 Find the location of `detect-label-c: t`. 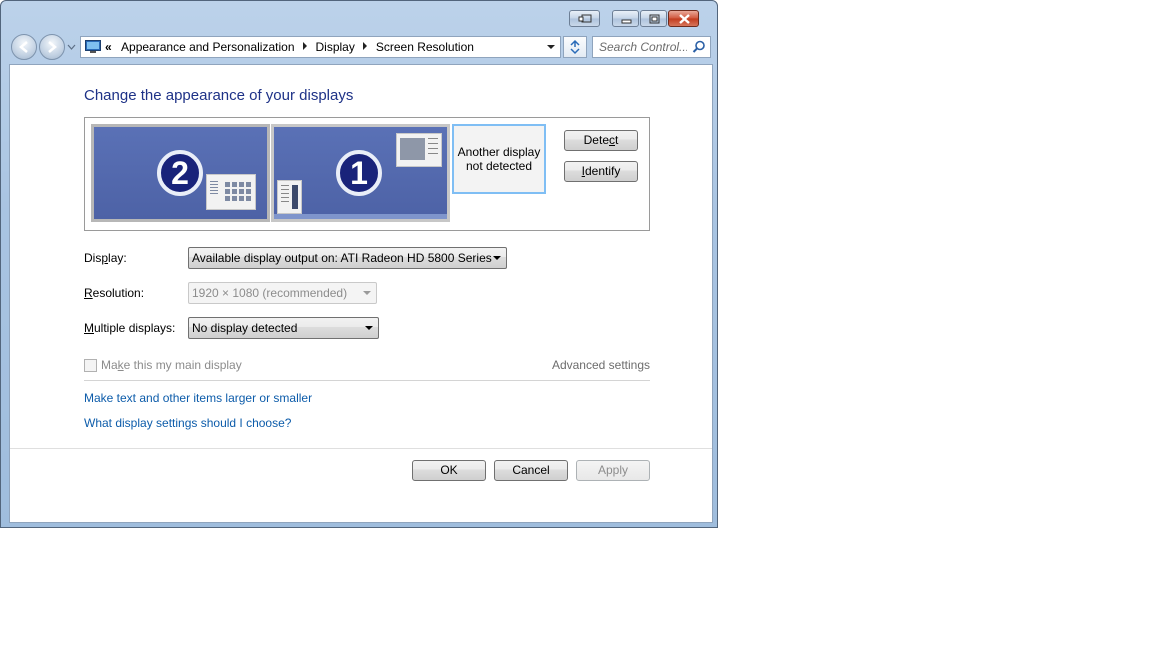

detect-label-c: t is located at coordinates (617, 140).